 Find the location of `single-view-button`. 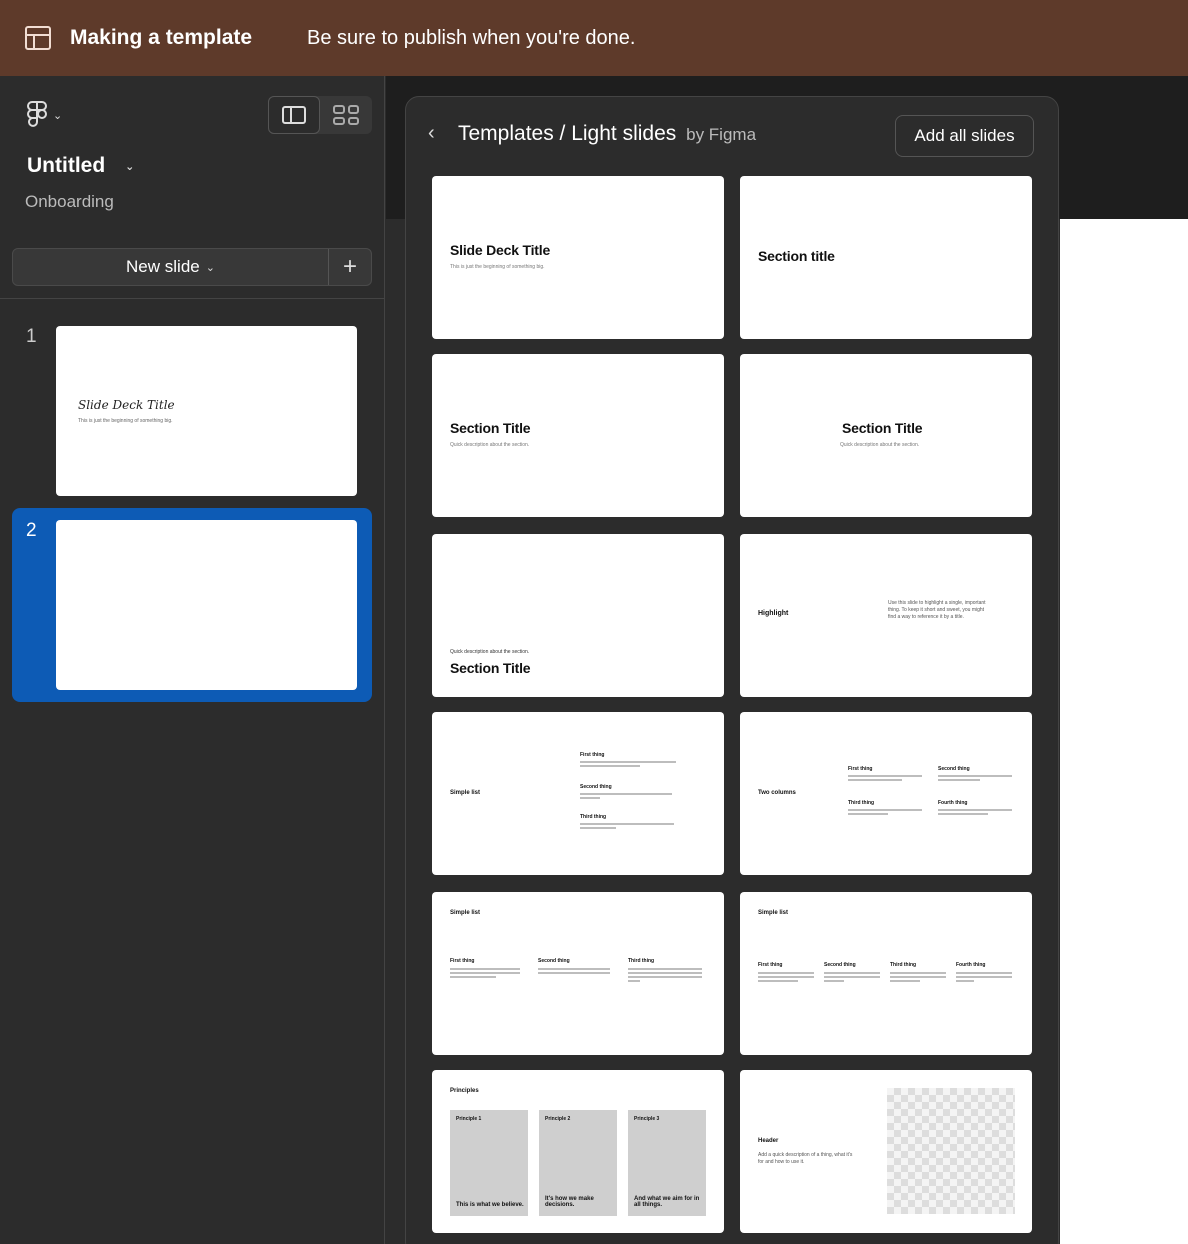

single-view-button is located at coordinates (294, 115).